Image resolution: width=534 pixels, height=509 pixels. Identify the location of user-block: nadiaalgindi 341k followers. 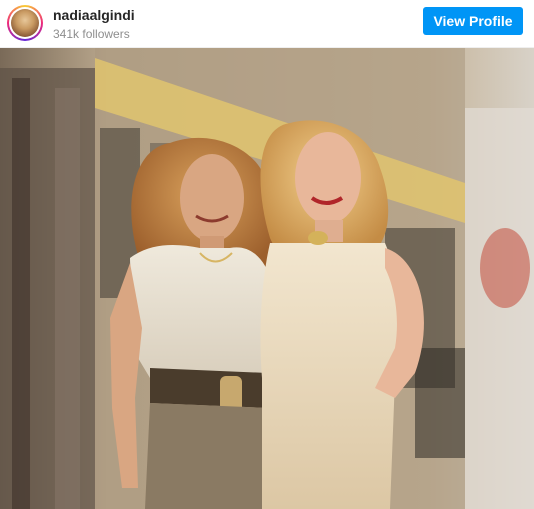
(94, 24).